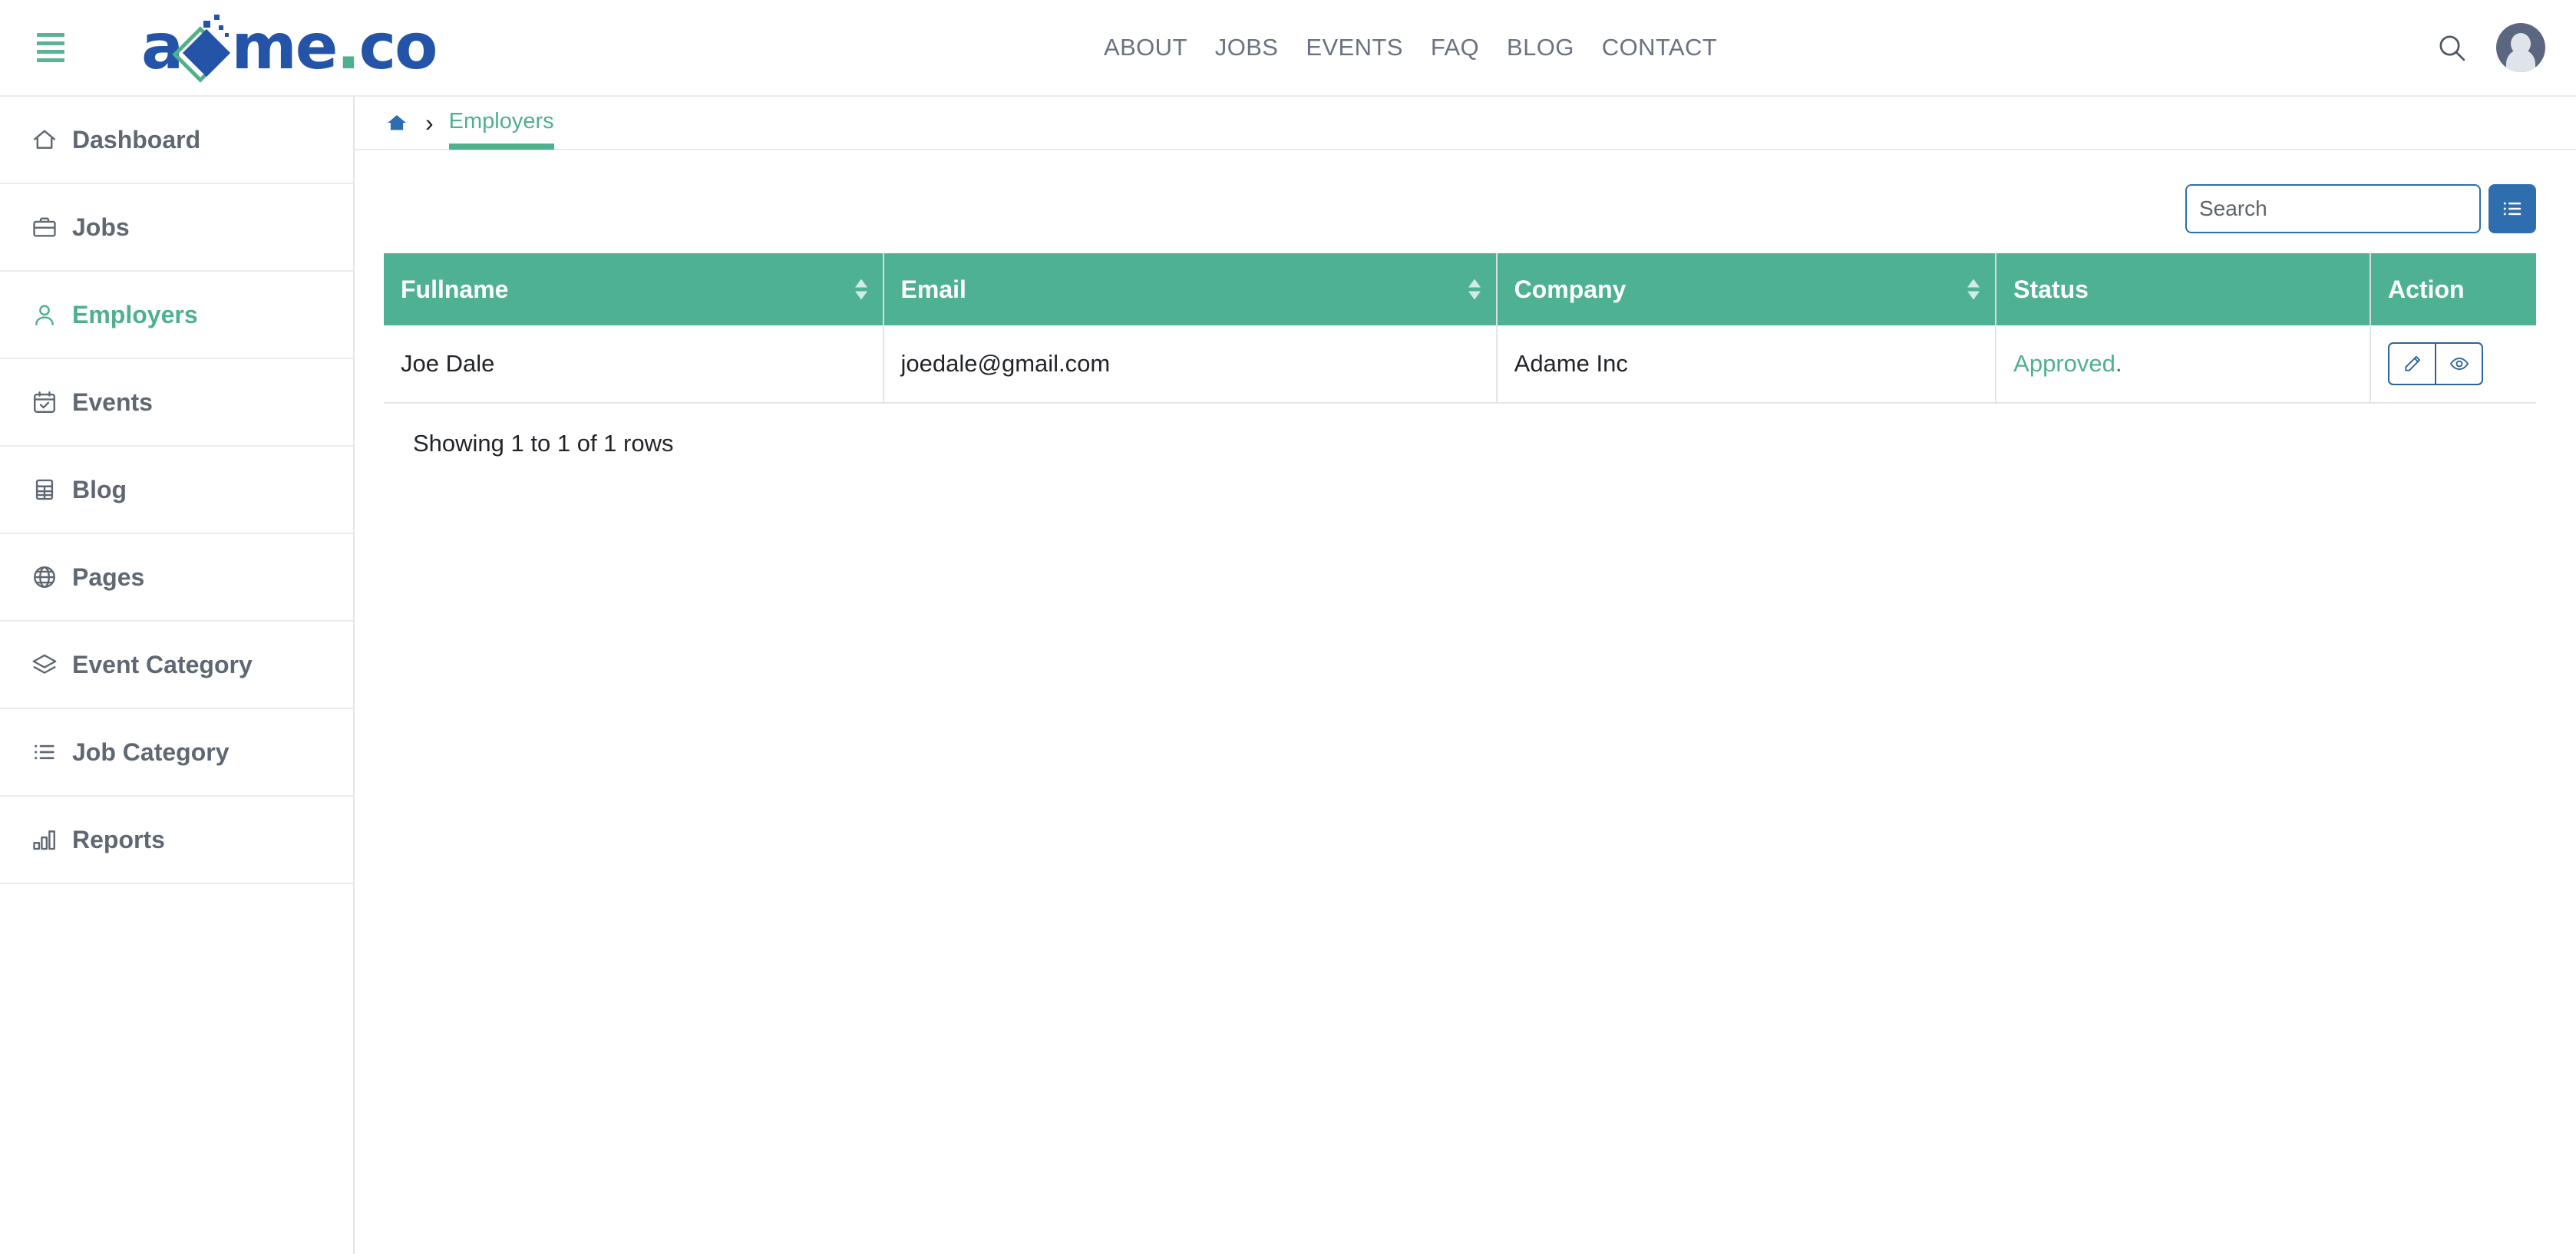  I want to click on header-actions, so click(2488, 47).